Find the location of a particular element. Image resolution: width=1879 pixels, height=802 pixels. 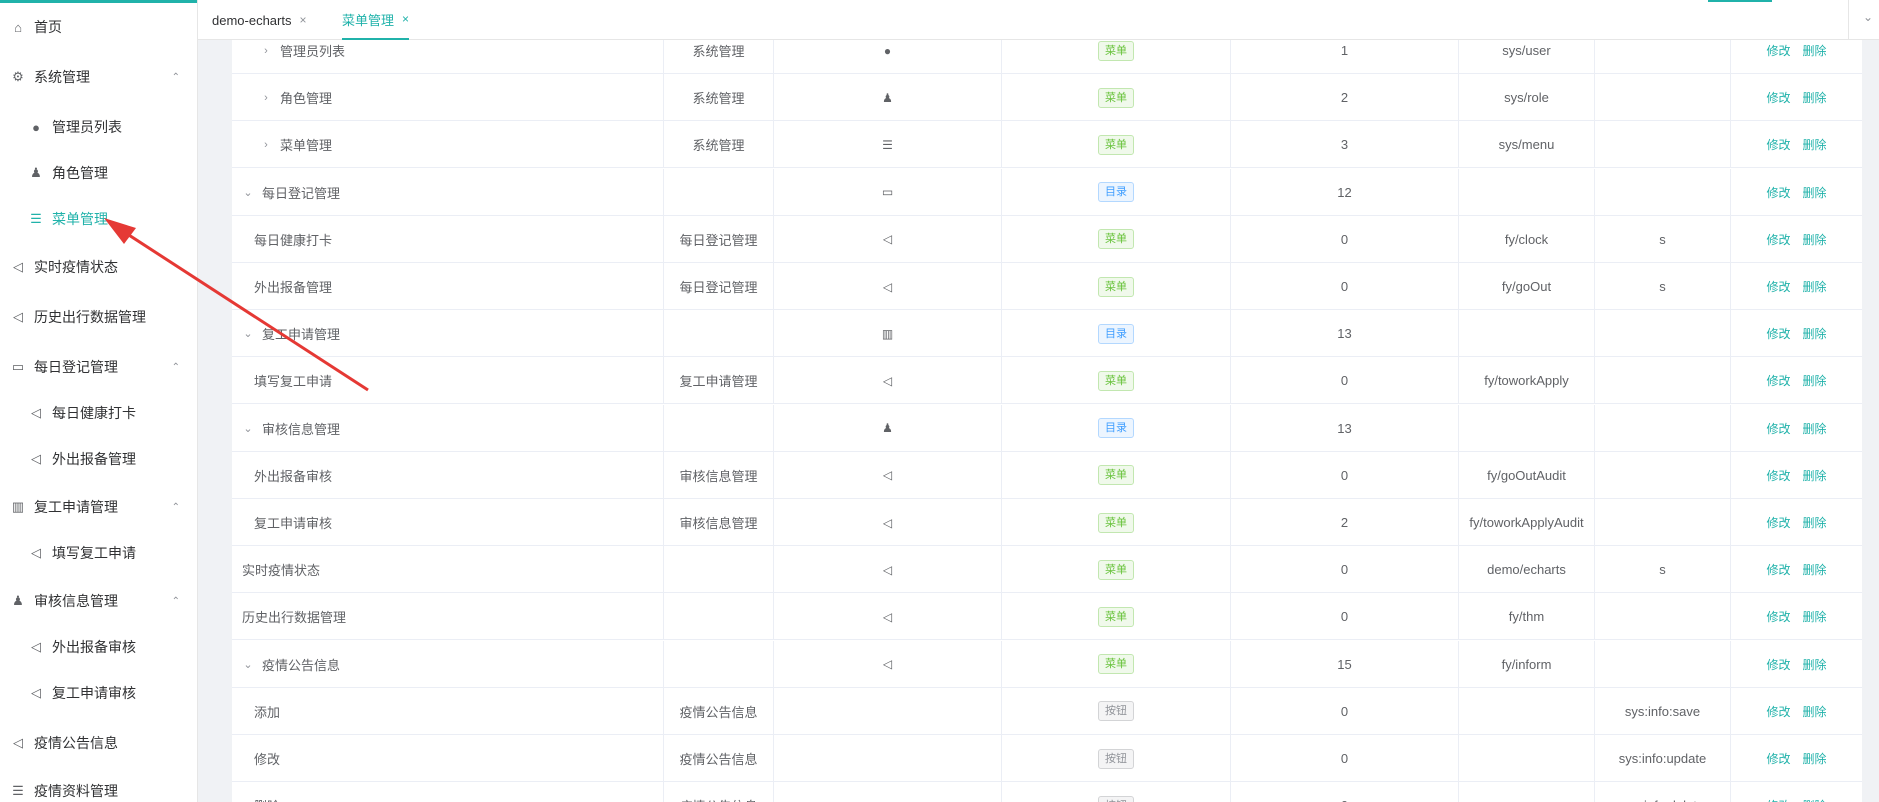

sidebar-item-label: 角色管理 is located at coordinates (80, 173).